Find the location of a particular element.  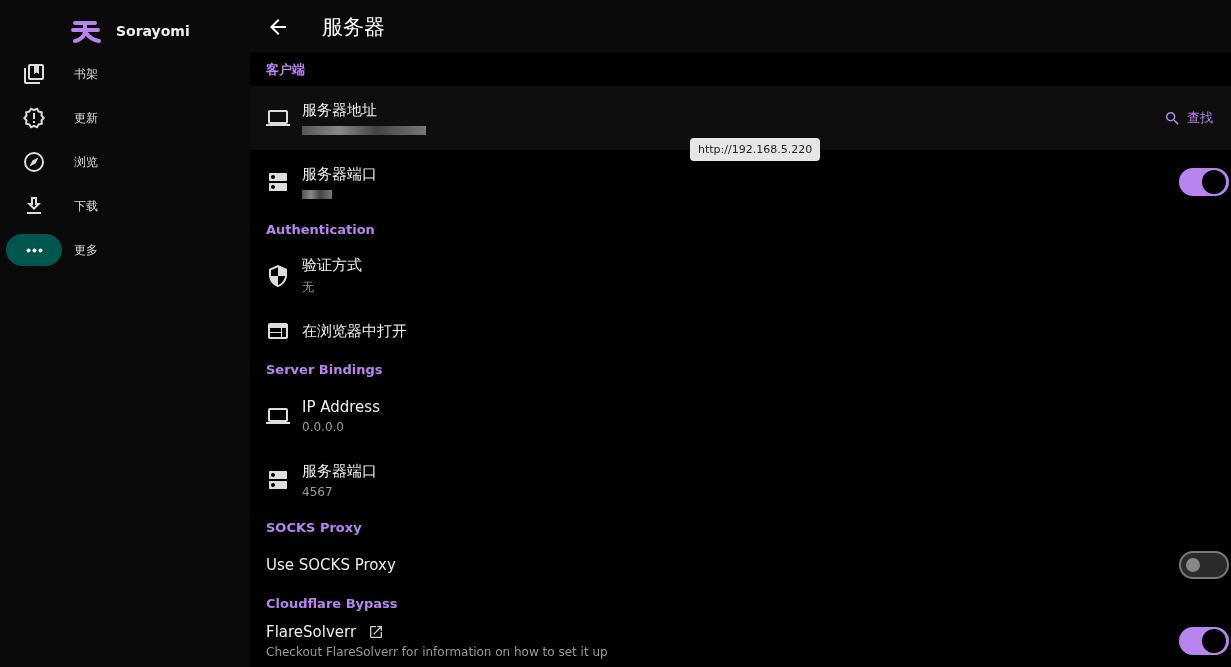

nav-item: 更多 is located at coordinates (125, 250).